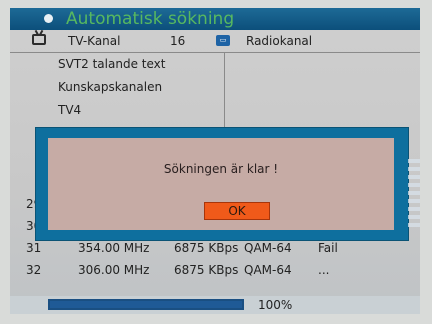 This screenshot has height=324, width=432. Describe the element at coordinates (48, 18) in the screenshot. I see `title-bullet-icon` at that location.